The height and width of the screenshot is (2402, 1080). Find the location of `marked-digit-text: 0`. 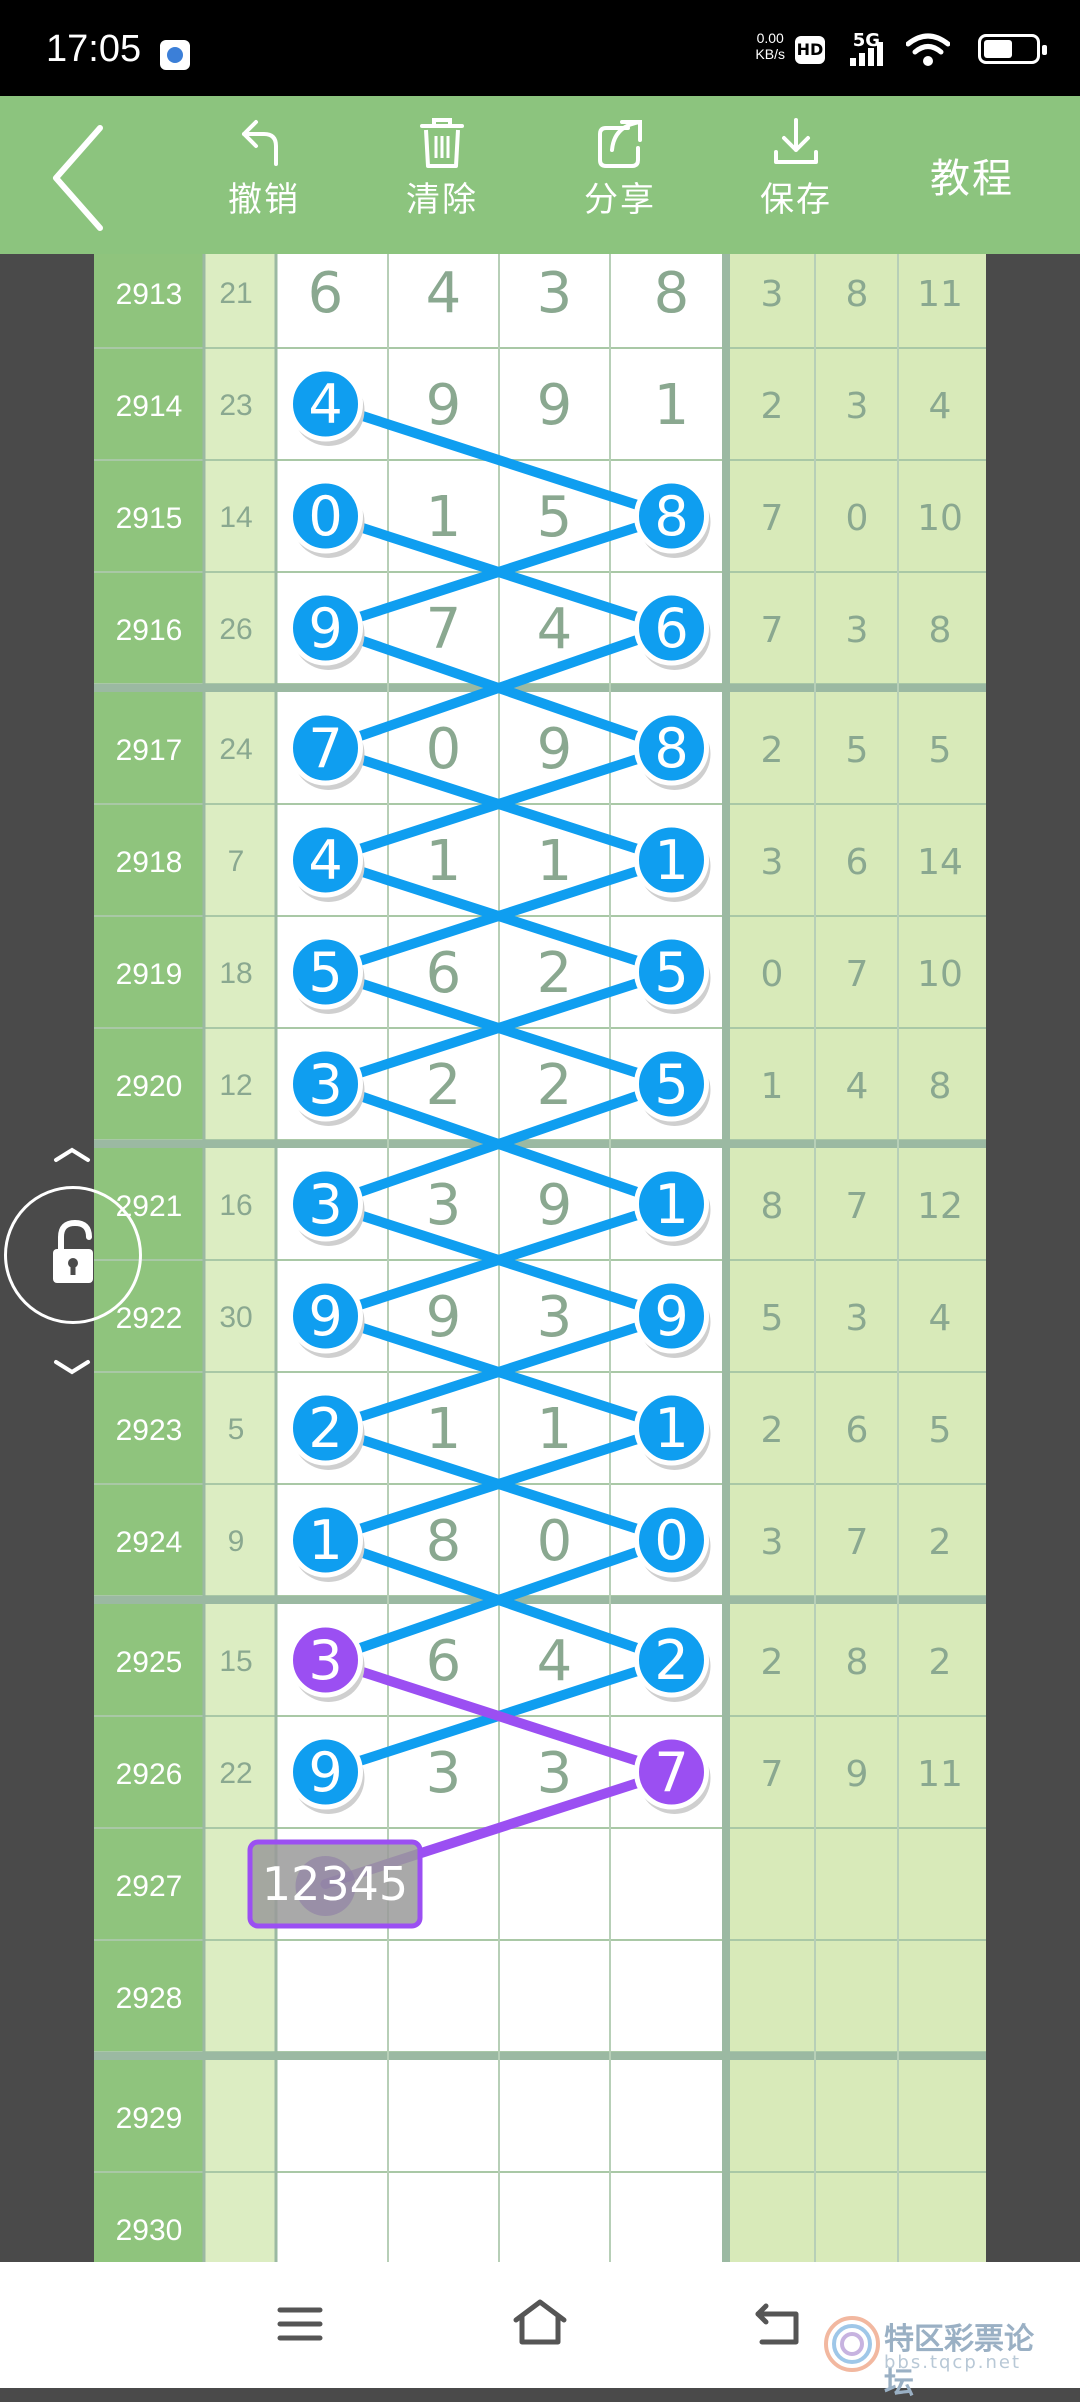

marked-digit-text: 0 is located at coordinates (671, 1540).